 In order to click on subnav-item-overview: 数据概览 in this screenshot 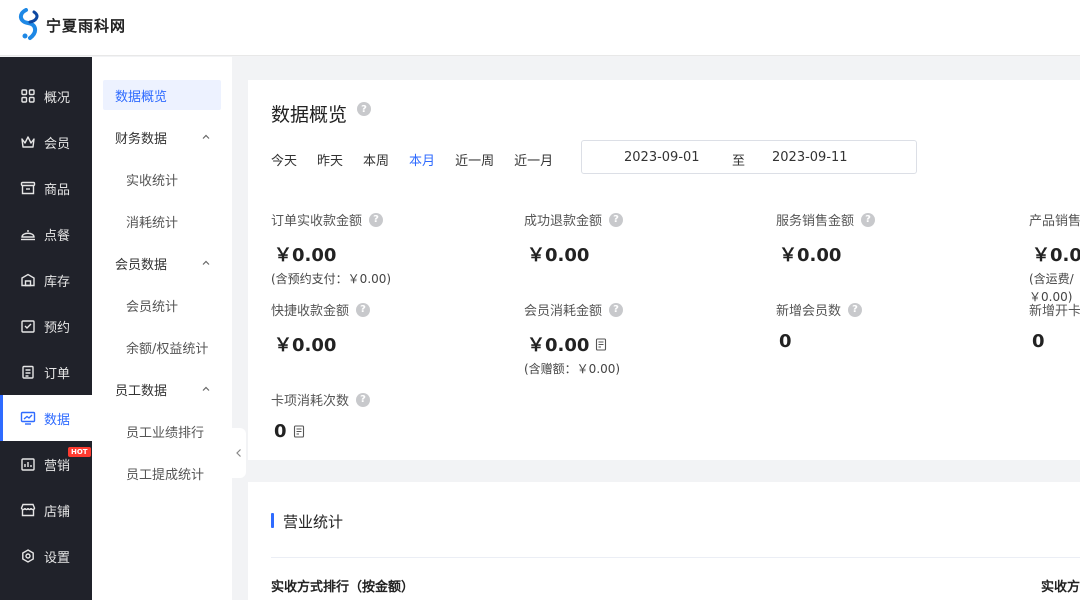, I will do `click(162, 95)`.